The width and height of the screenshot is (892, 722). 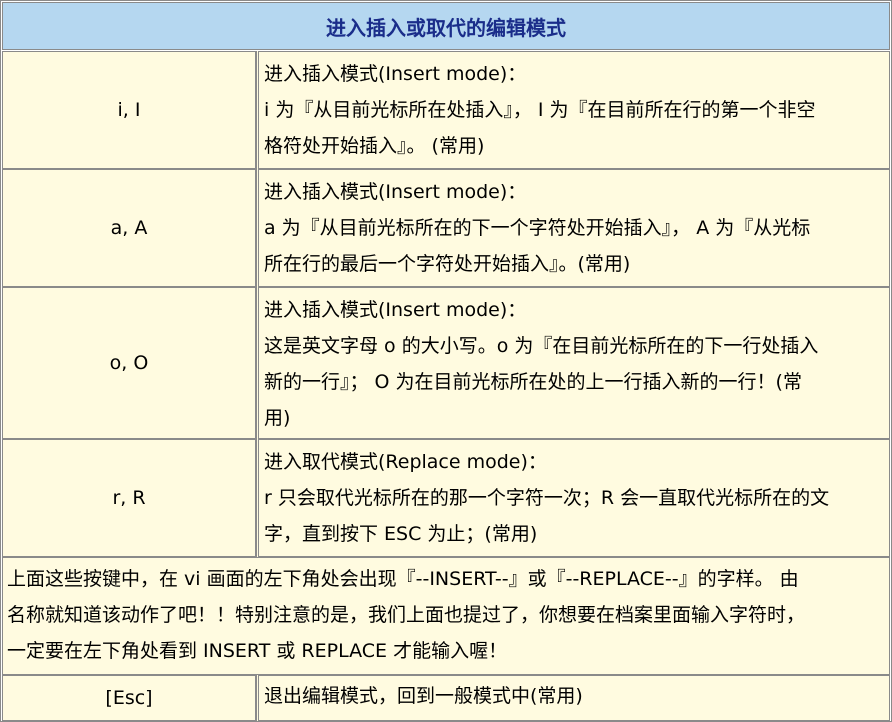 I want to click on description-line: 格符处开始插入』。 (常用), so click(x=374, y=146).